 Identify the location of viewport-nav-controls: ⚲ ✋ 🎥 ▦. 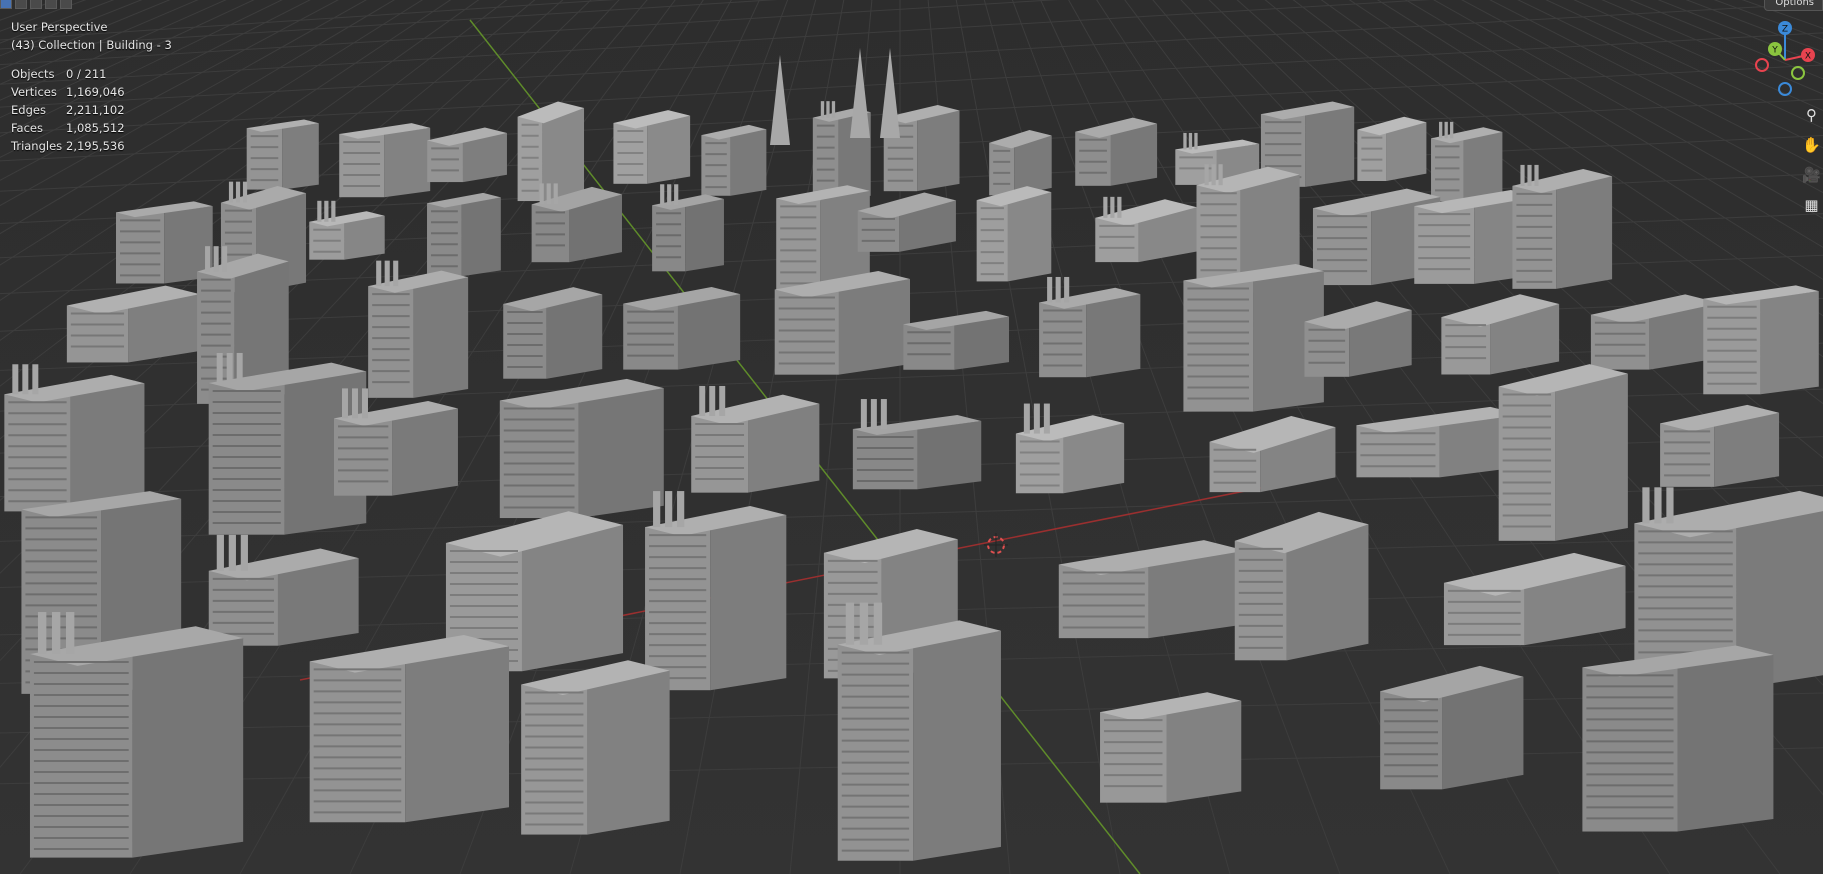
(1811, 163).